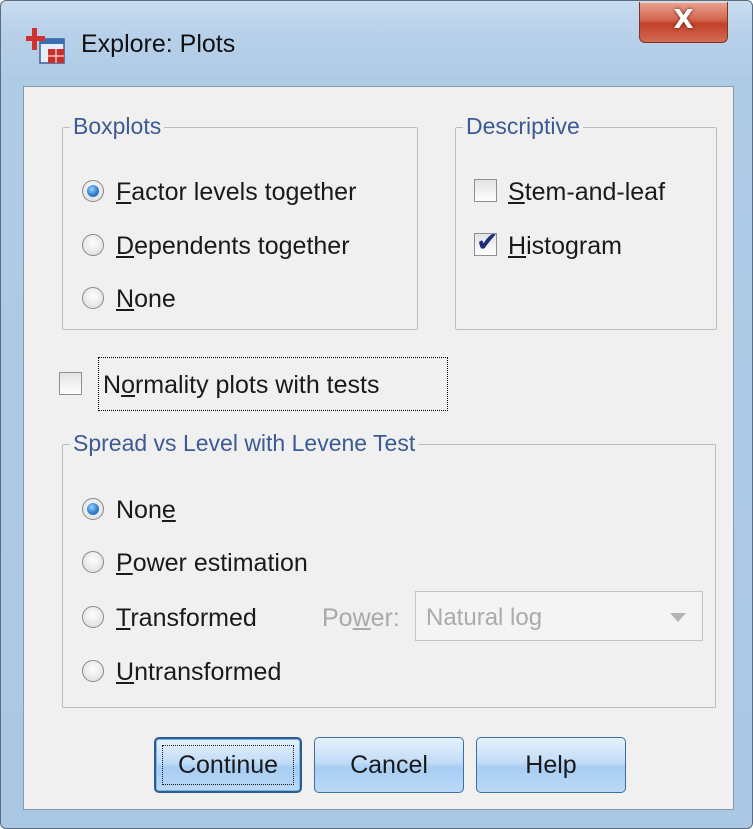 This screenshot has width=753, height=829. I want to click on radio-label: Factor levels together, so click(236, 192).